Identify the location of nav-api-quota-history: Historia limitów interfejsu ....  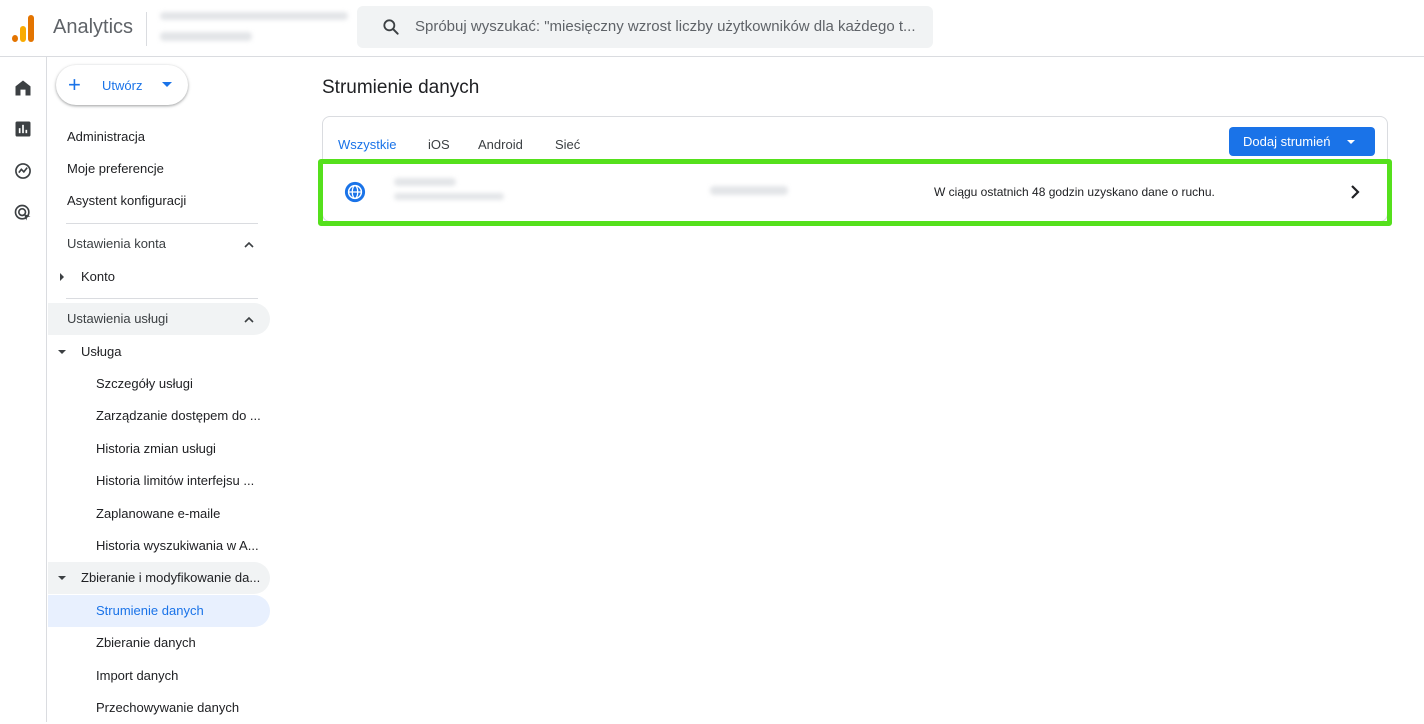
(159, 481).